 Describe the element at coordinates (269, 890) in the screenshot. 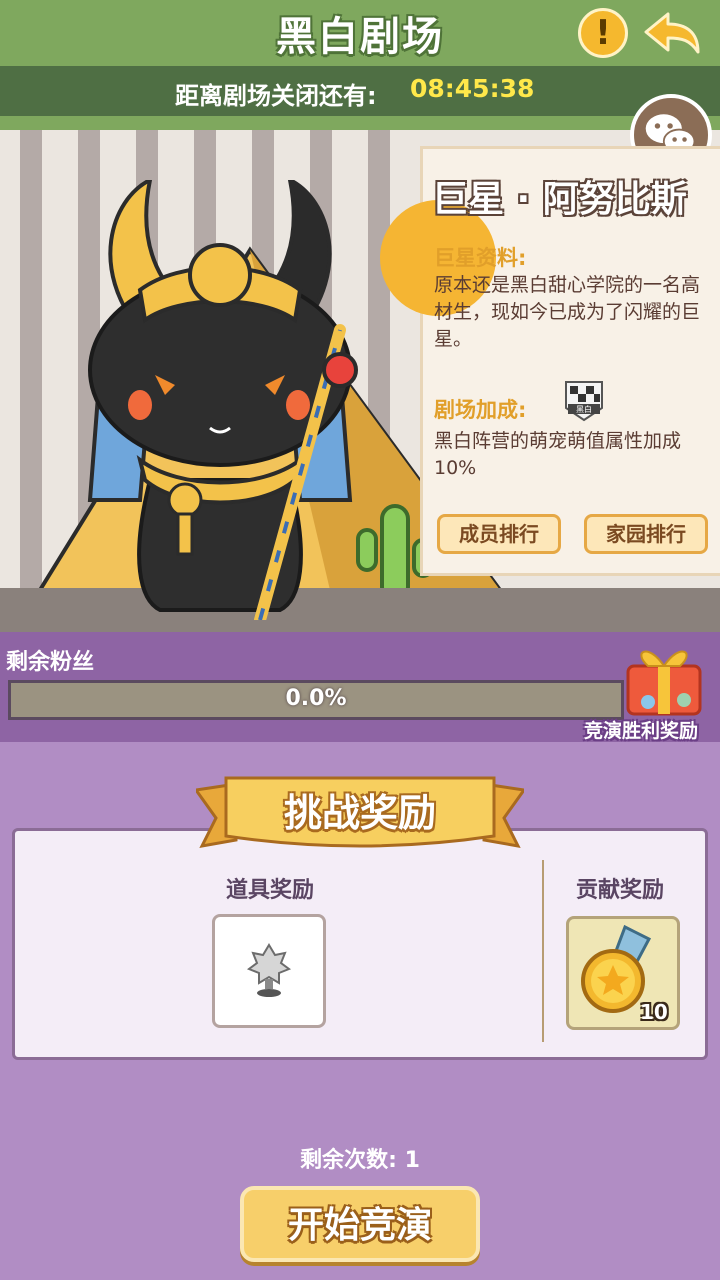

I see `item-reward-heading: 道具奖励` at that location.